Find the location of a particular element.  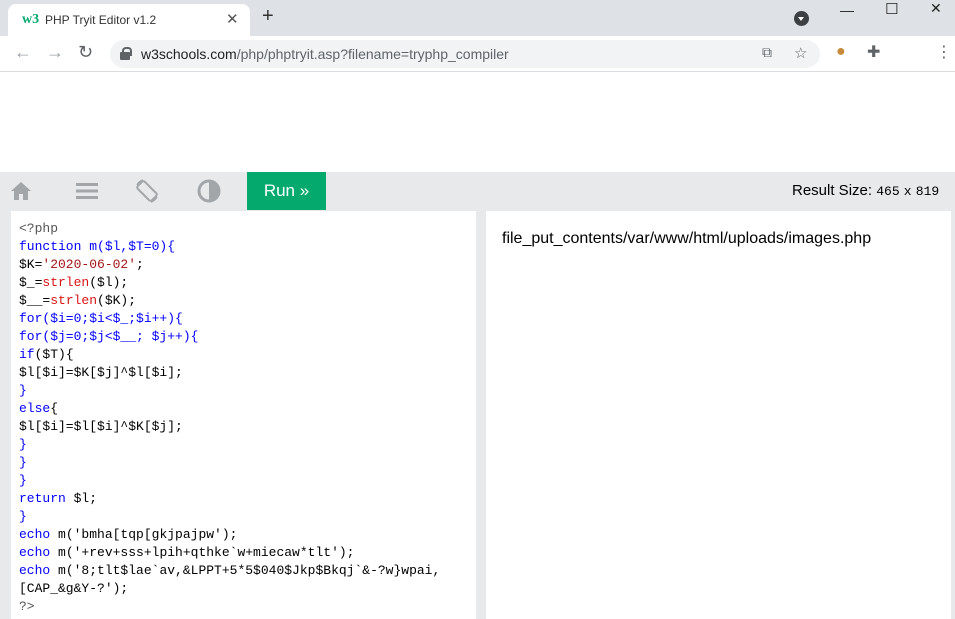

code-line: function m($l,$T=0){ is located at coordinates (229, 247).